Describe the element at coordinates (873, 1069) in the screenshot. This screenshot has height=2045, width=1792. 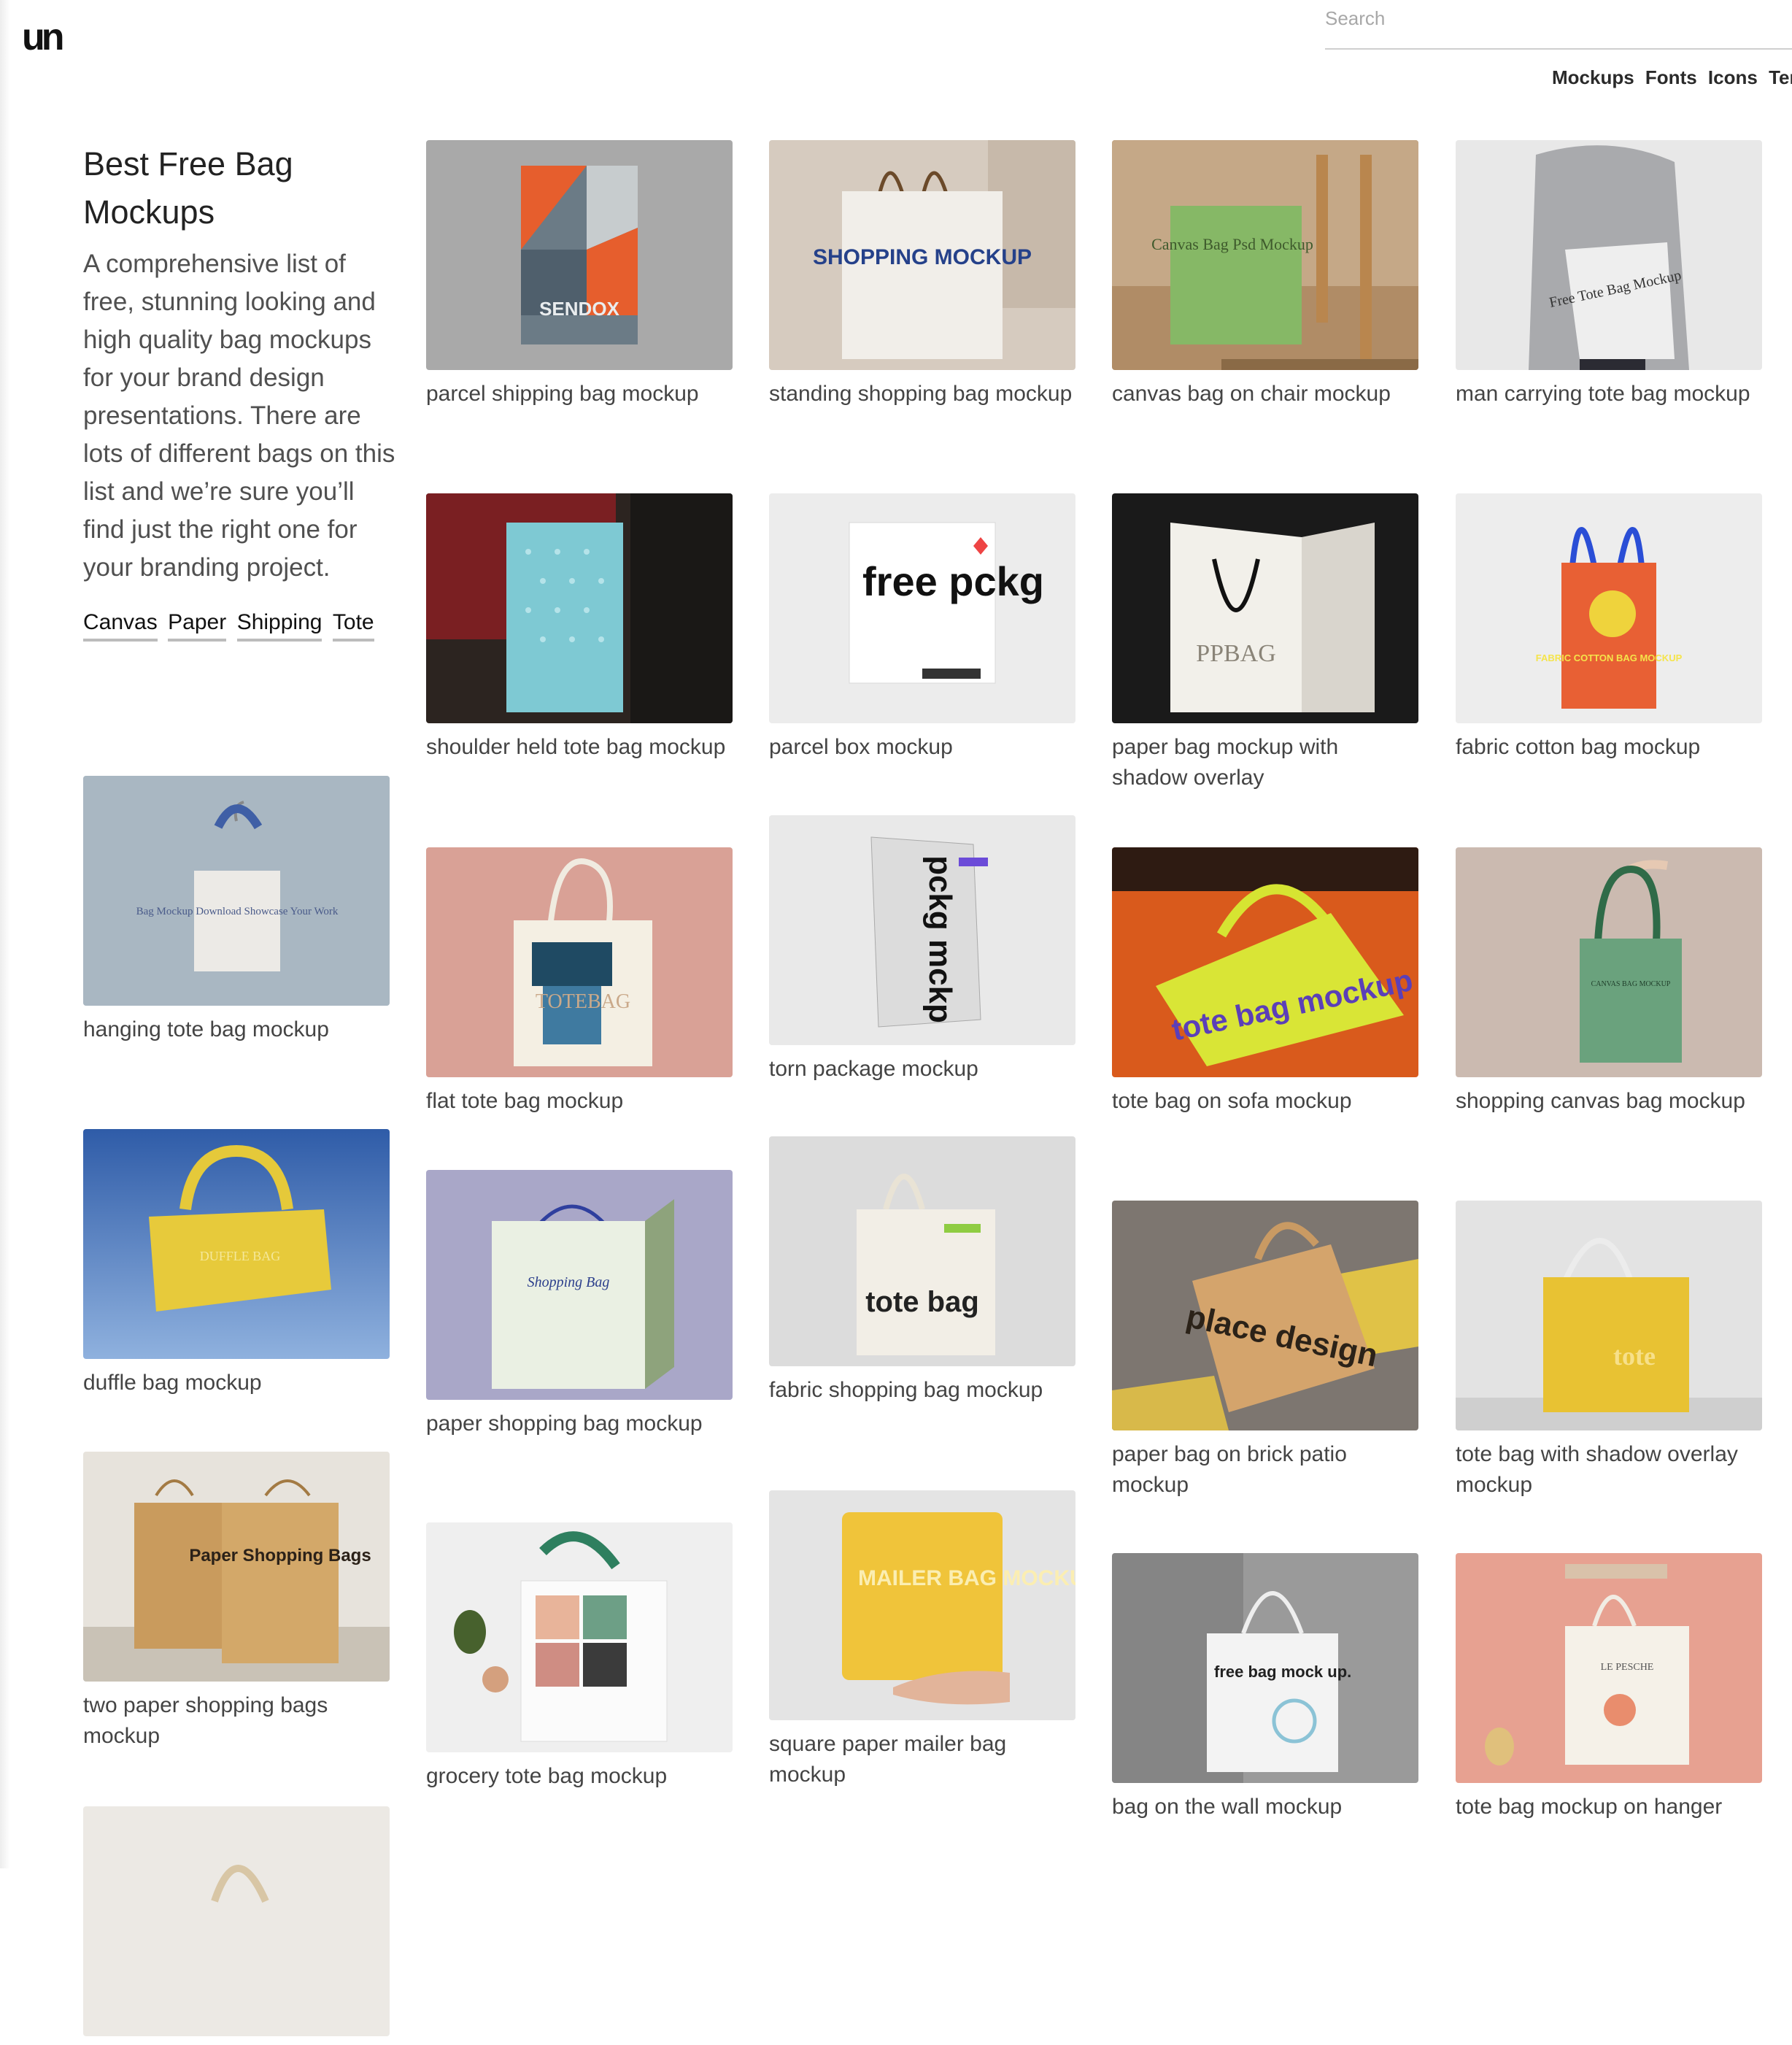
I see `mockup-caption: torn package mockup` at that location.